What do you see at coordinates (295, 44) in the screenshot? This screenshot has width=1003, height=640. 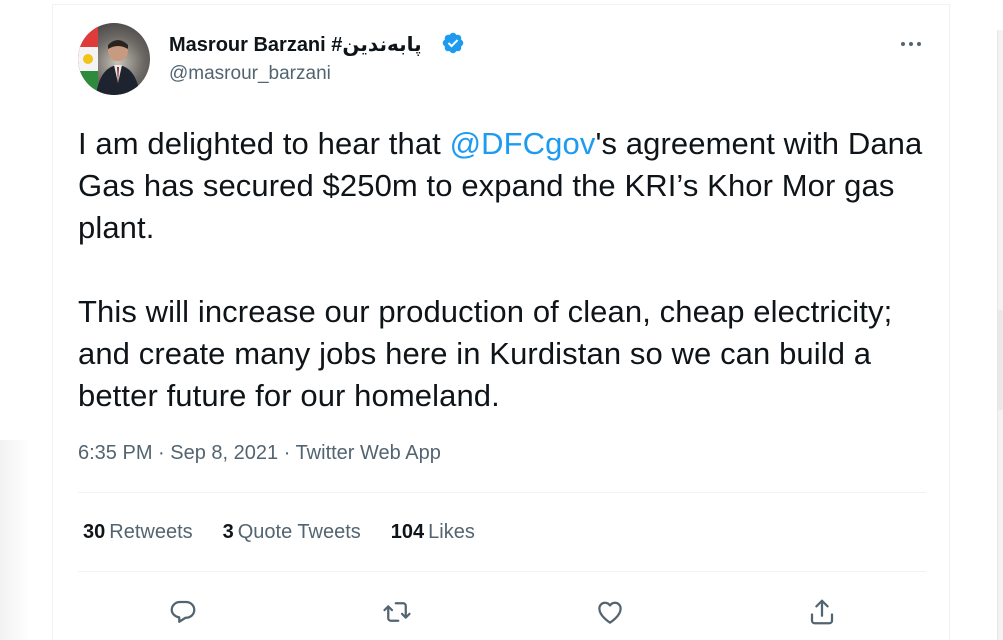 I see `author-name: Masrour Barzani #پابەندین` at bounding box center [295, 44].